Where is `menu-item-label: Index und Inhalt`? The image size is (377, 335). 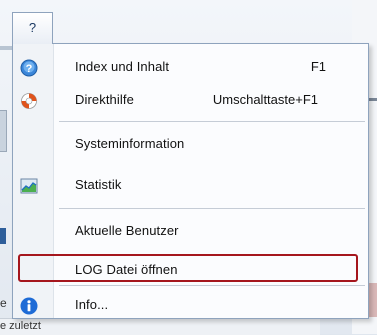 menu-item-label: Index und Inhalt is located at coordinates (122, 66).